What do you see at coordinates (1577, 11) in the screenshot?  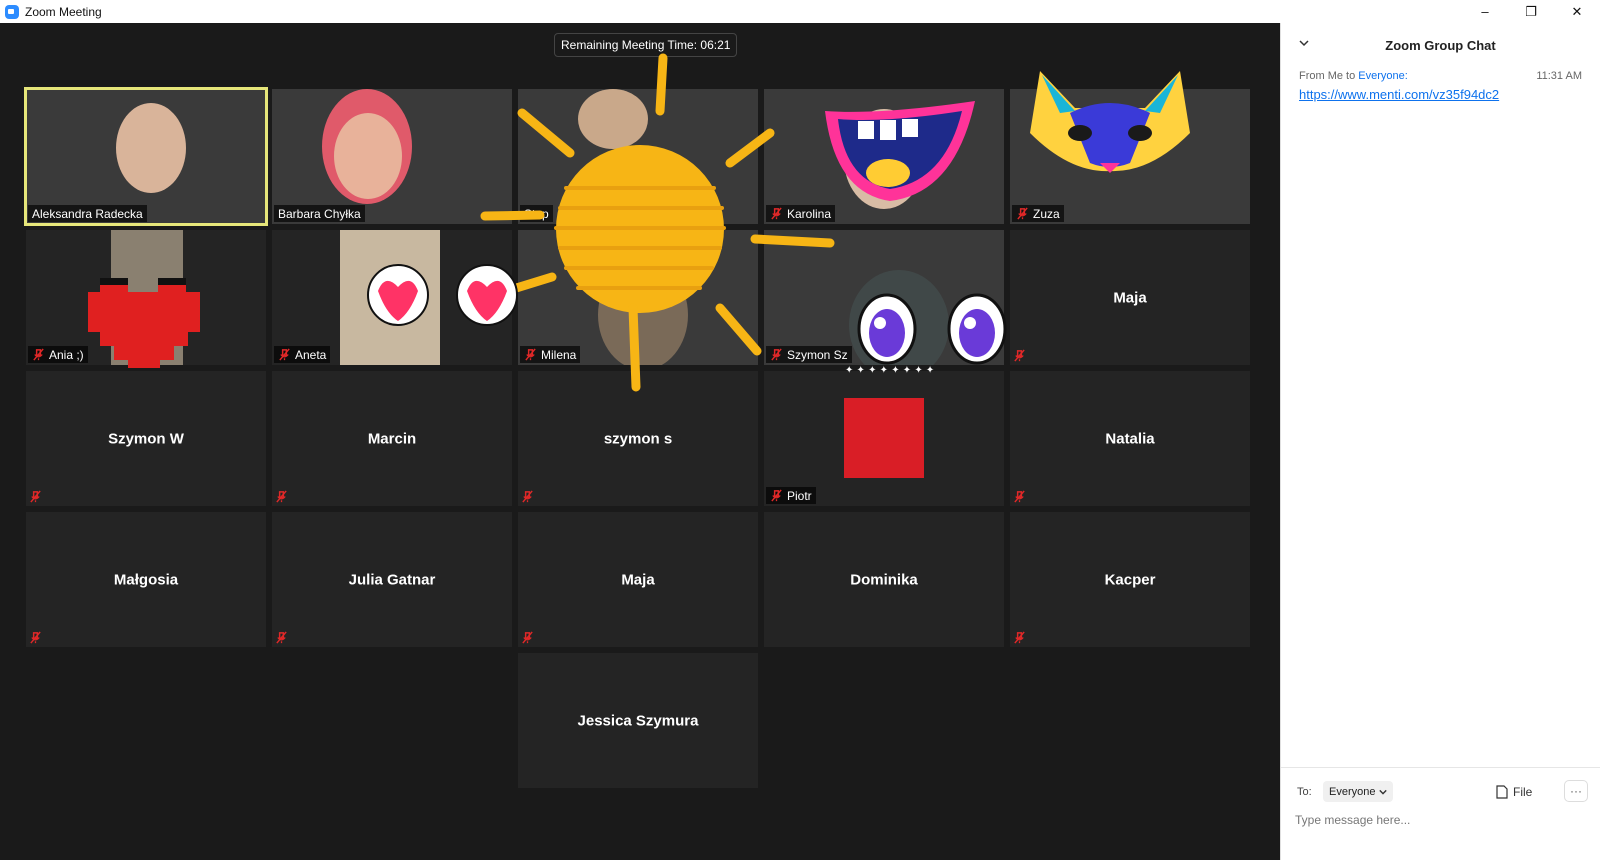 I see `close-button: ✕` at bounding box center [1577, 11].